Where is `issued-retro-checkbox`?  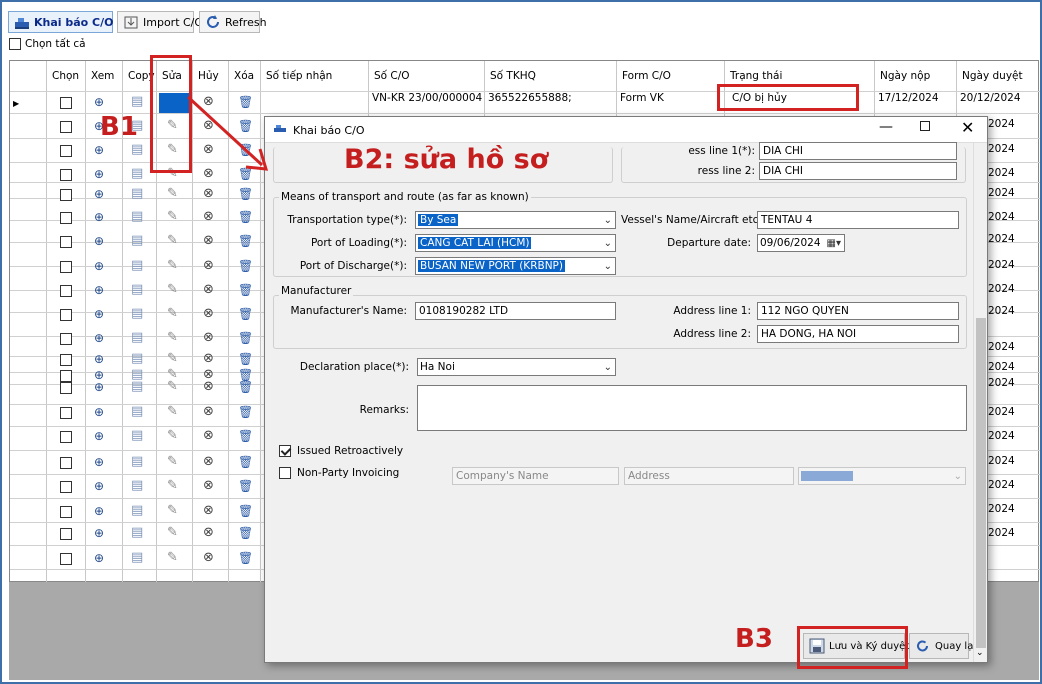 issued-retro-checkbox is located at coordinates (285, 451).